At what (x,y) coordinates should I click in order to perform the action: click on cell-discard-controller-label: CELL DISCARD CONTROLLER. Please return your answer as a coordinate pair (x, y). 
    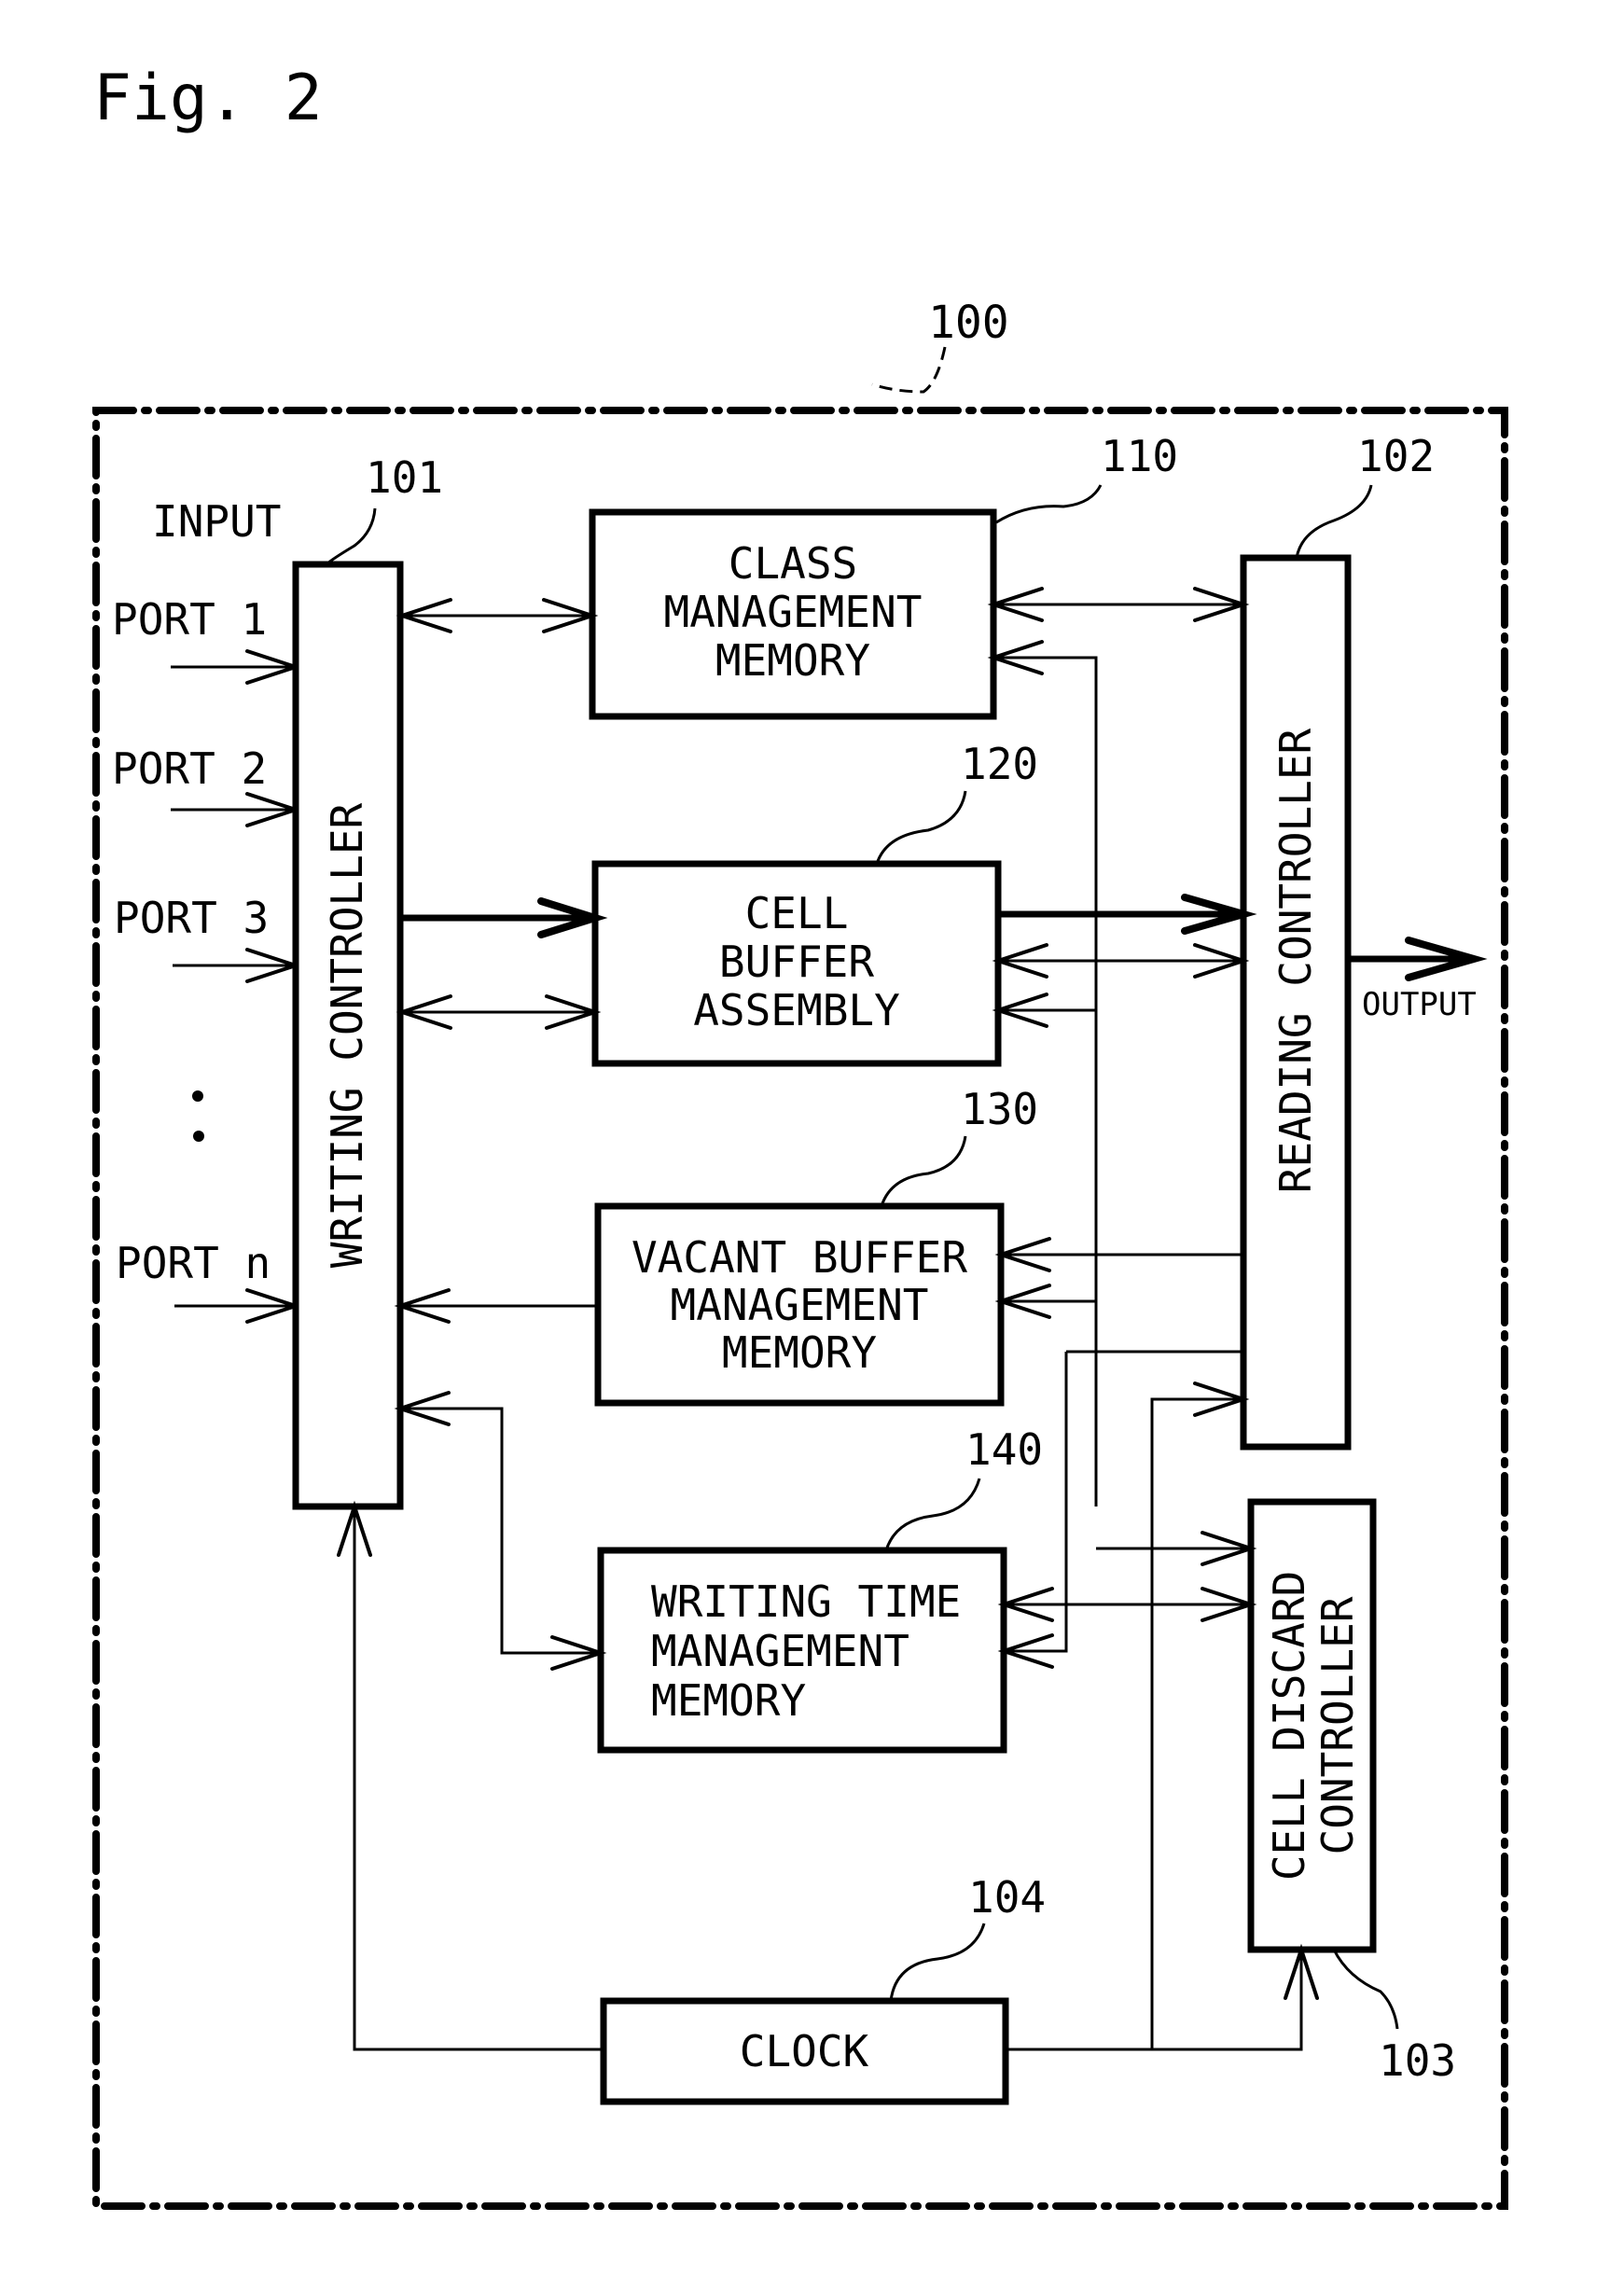
    Looking at the image, I should click on (1314, 1726).